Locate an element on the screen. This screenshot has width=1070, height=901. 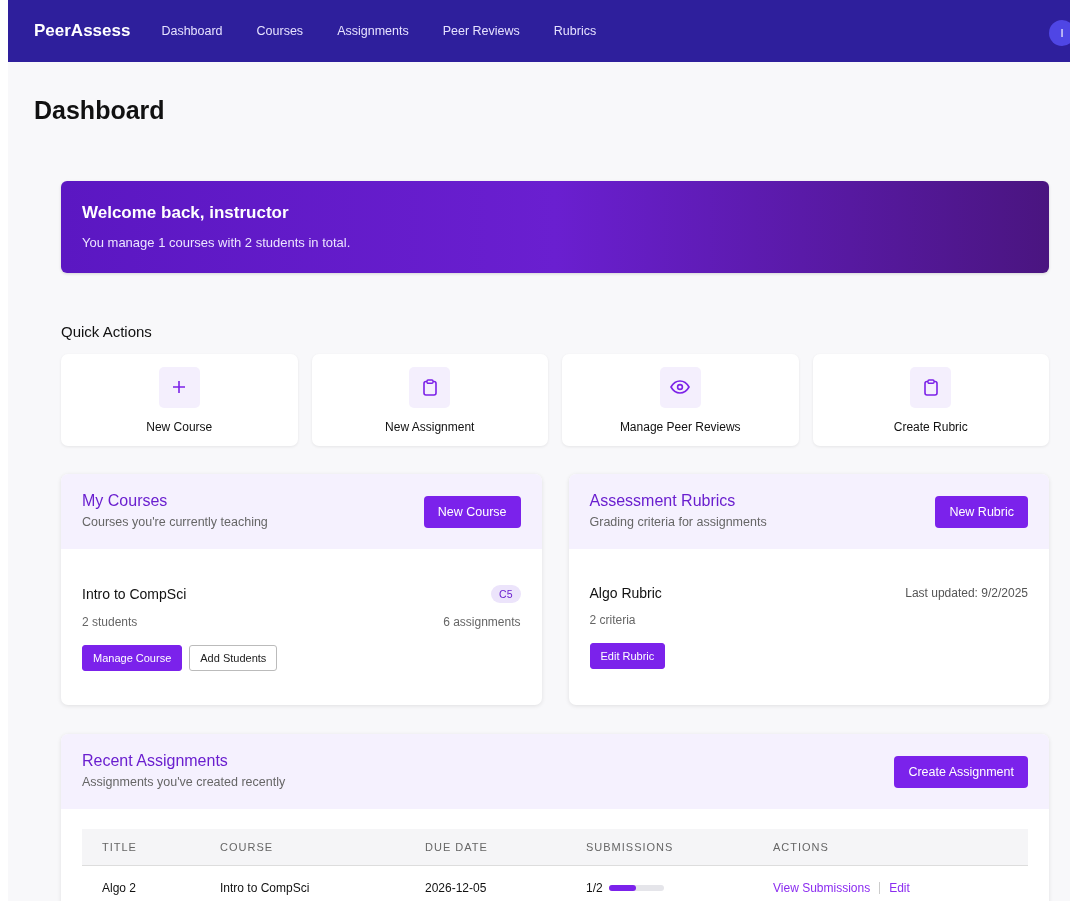
create-assignment-button: Create Assignment is located at coordinates (961, 772).